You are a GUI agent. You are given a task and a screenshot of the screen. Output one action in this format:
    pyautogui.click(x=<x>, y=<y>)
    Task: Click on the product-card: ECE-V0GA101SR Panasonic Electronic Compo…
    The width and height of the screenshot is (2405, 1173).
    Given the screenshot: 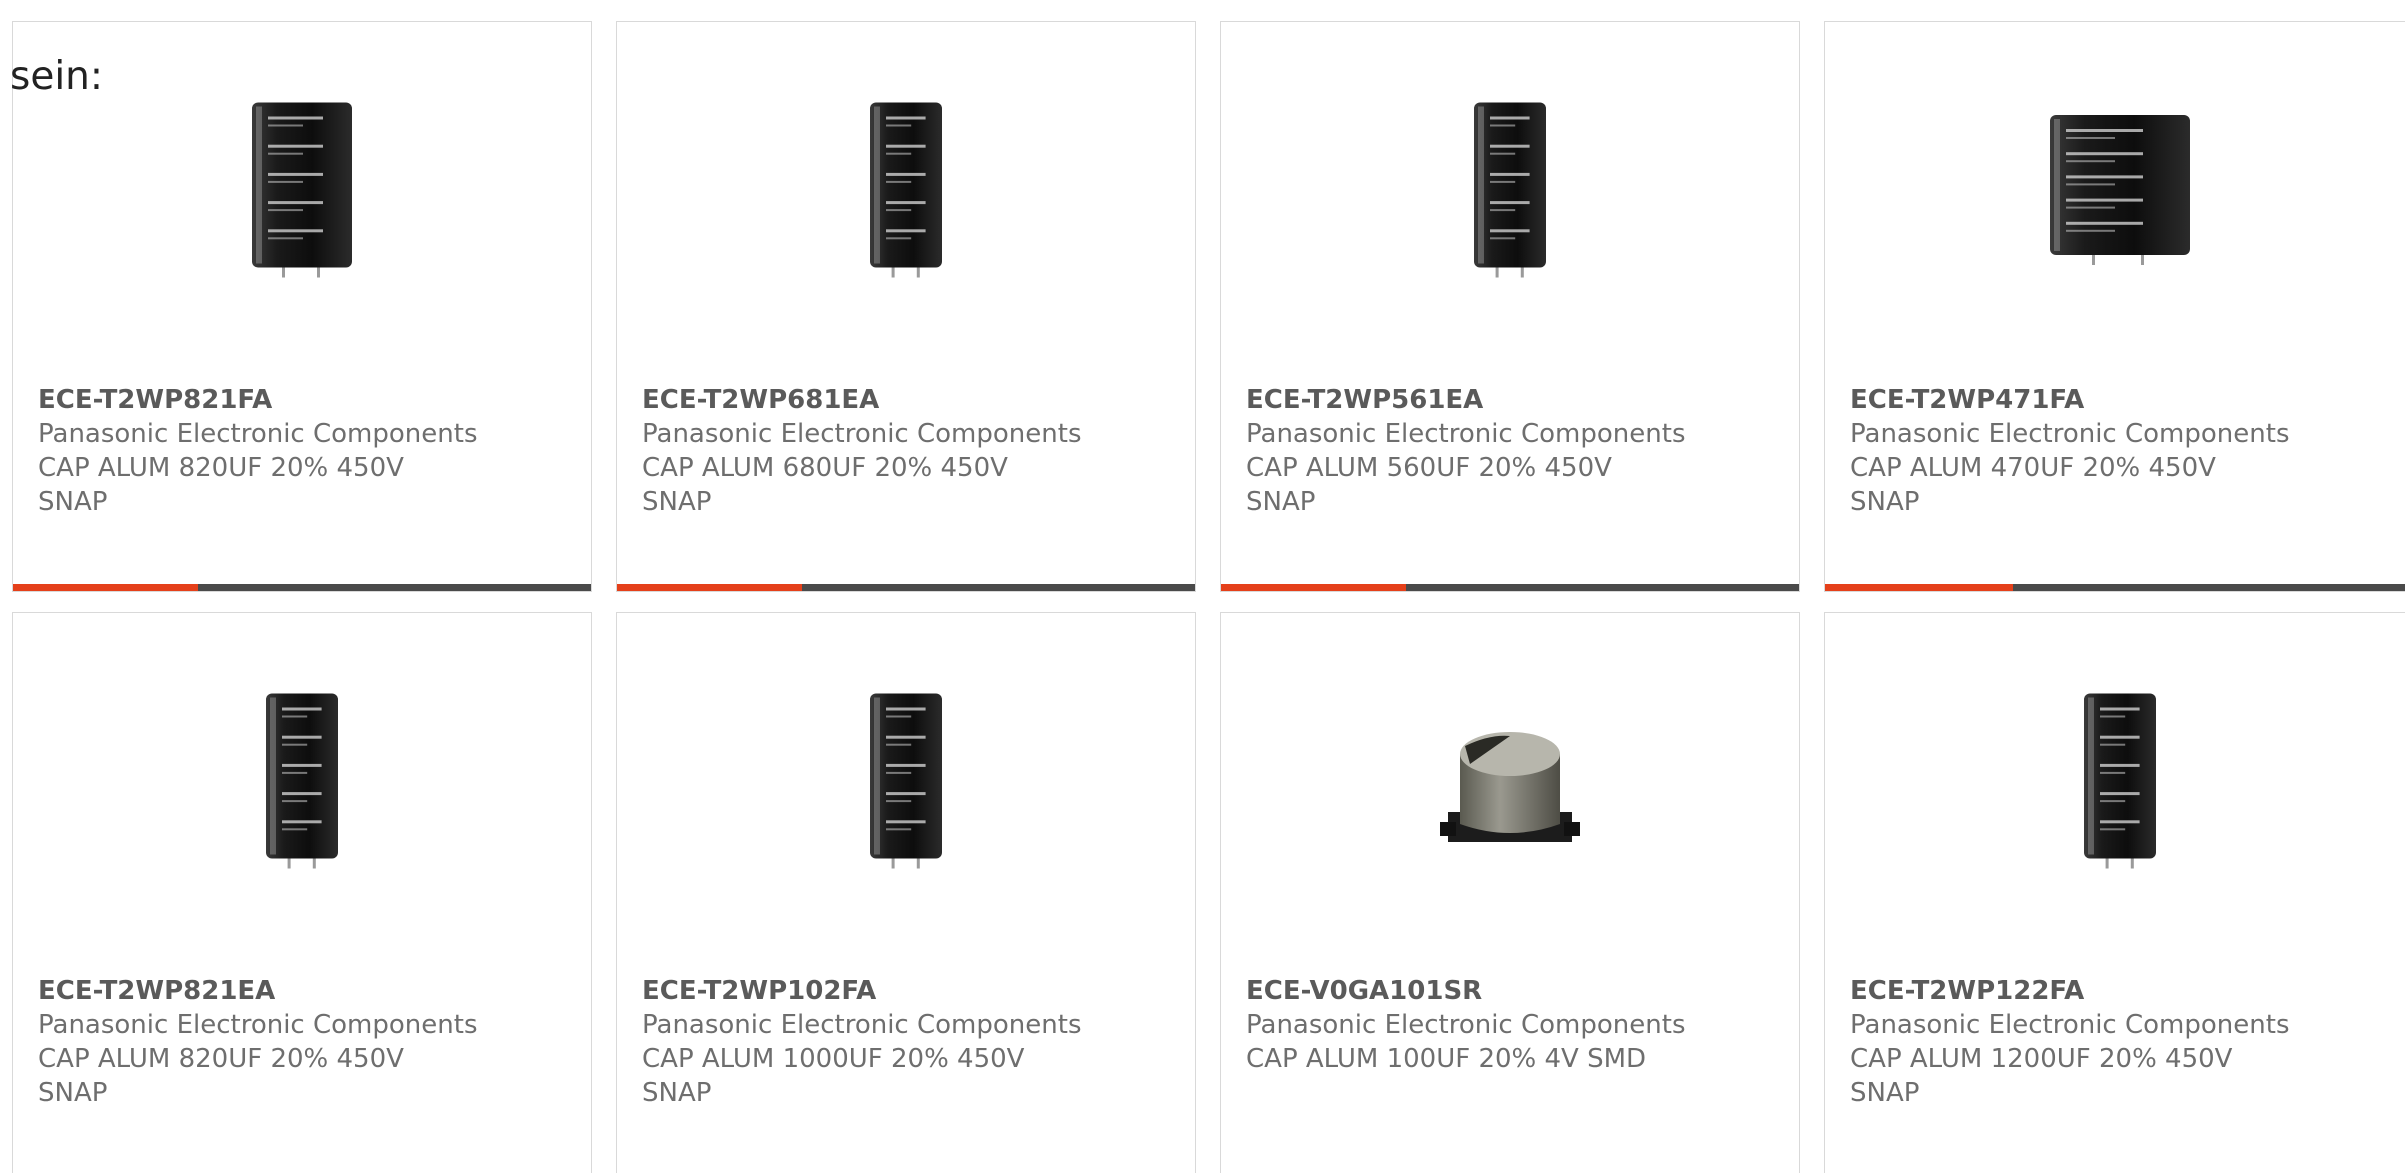 What is the action you would take?
    pyautogui.click(x=1510, y=892)
    